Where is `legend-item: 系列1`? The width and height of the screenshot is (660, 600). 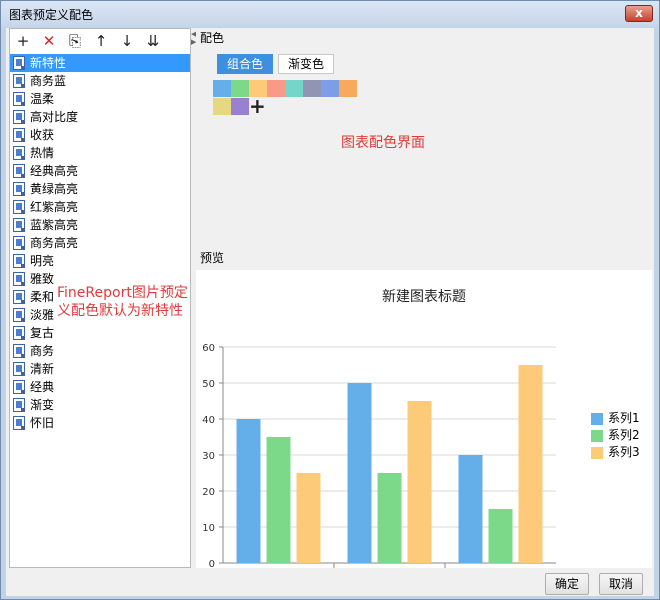
legend-item: 系列1 is located at coordinates (615, 418).